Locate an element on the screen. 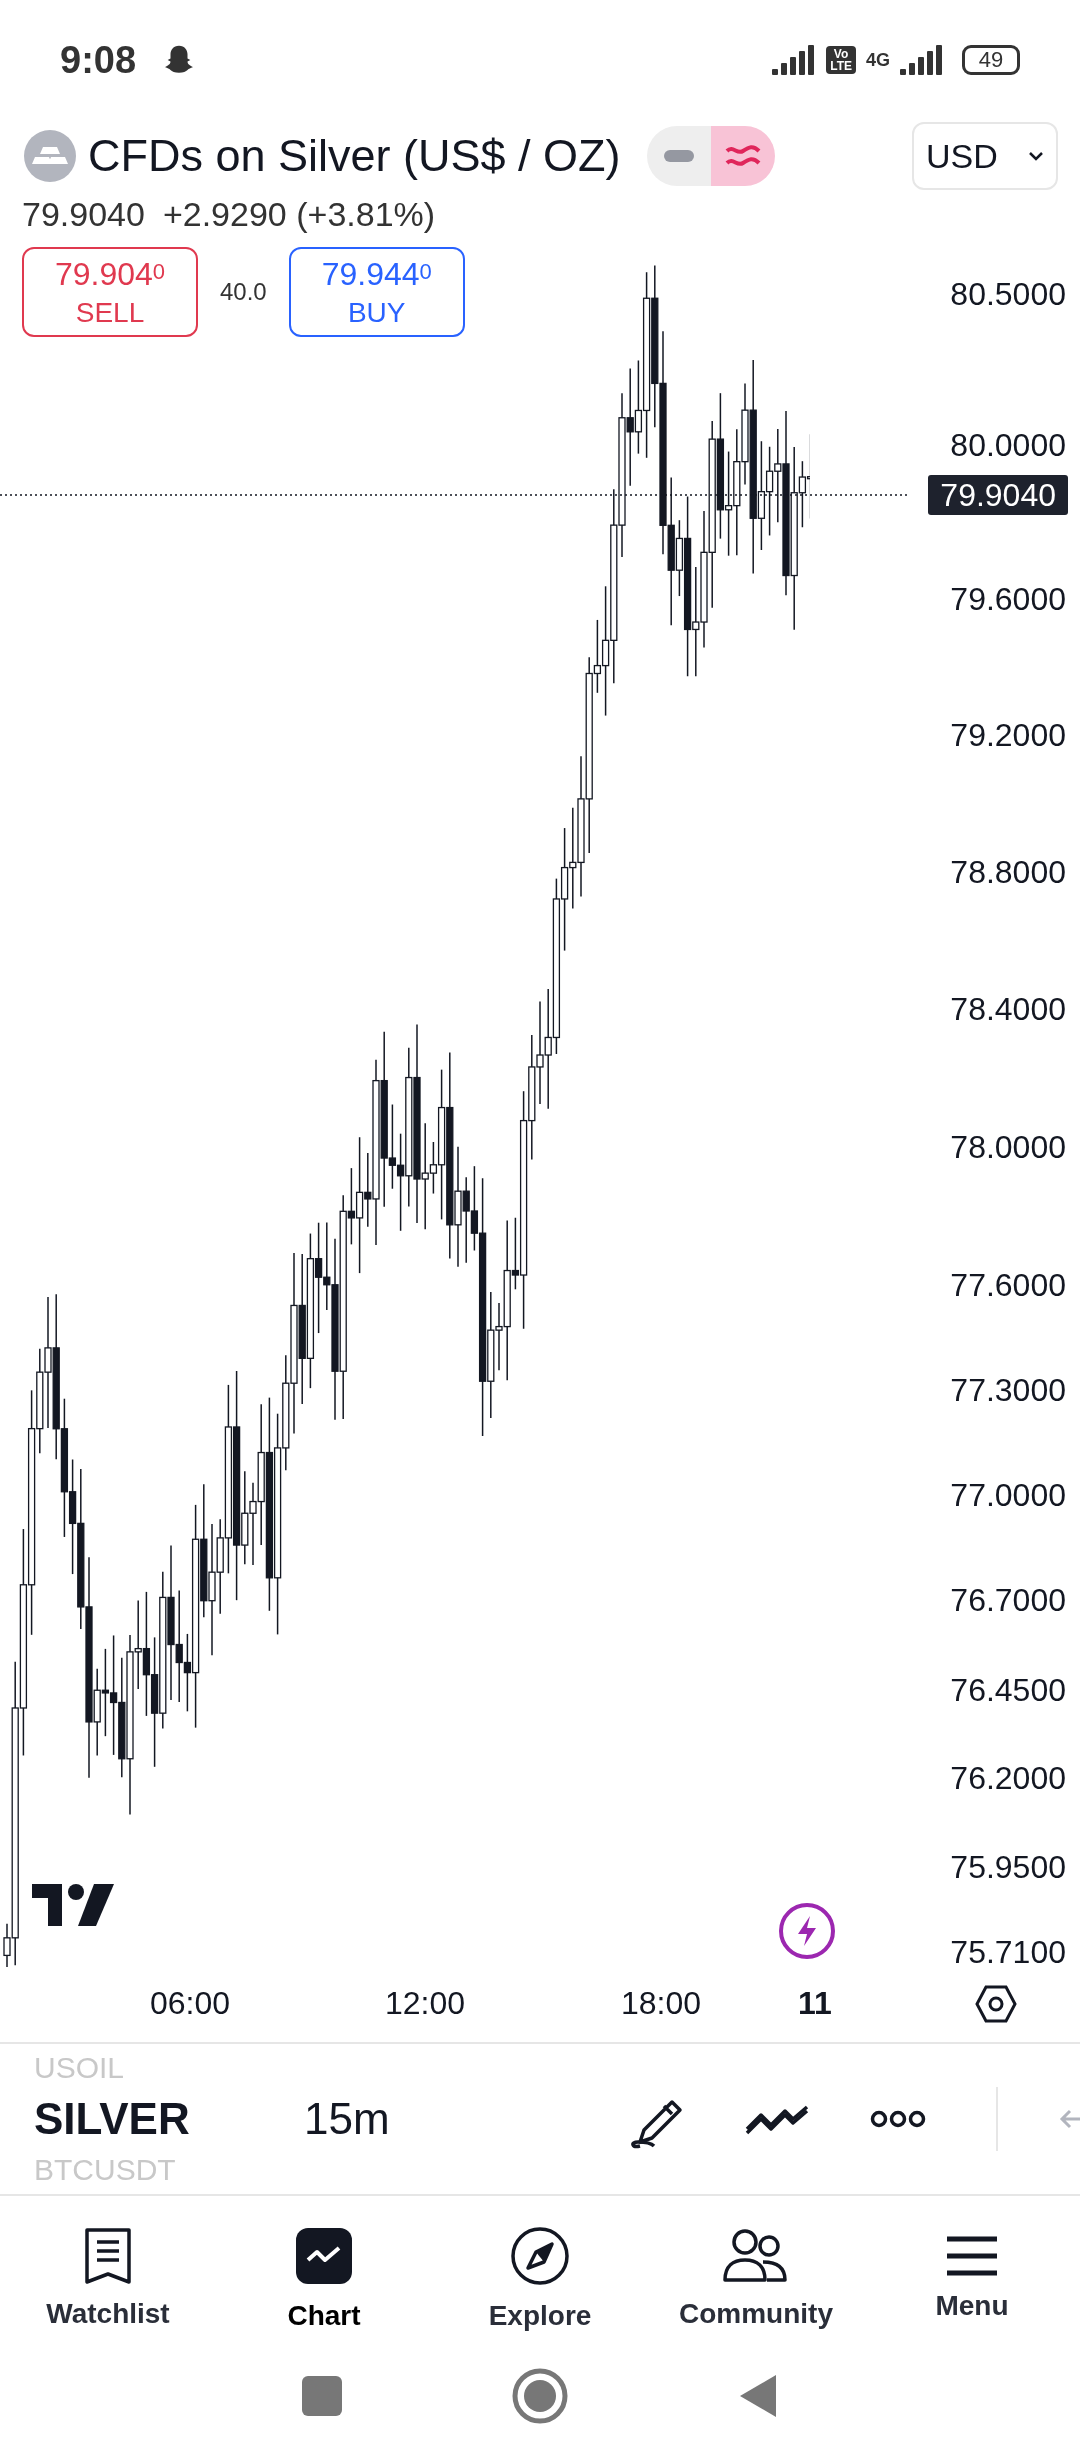 Image resolution: width=1080 pixels, height=2460 pixels. price-axis-label: 80.5000 is located at coordinates (1008, 294).